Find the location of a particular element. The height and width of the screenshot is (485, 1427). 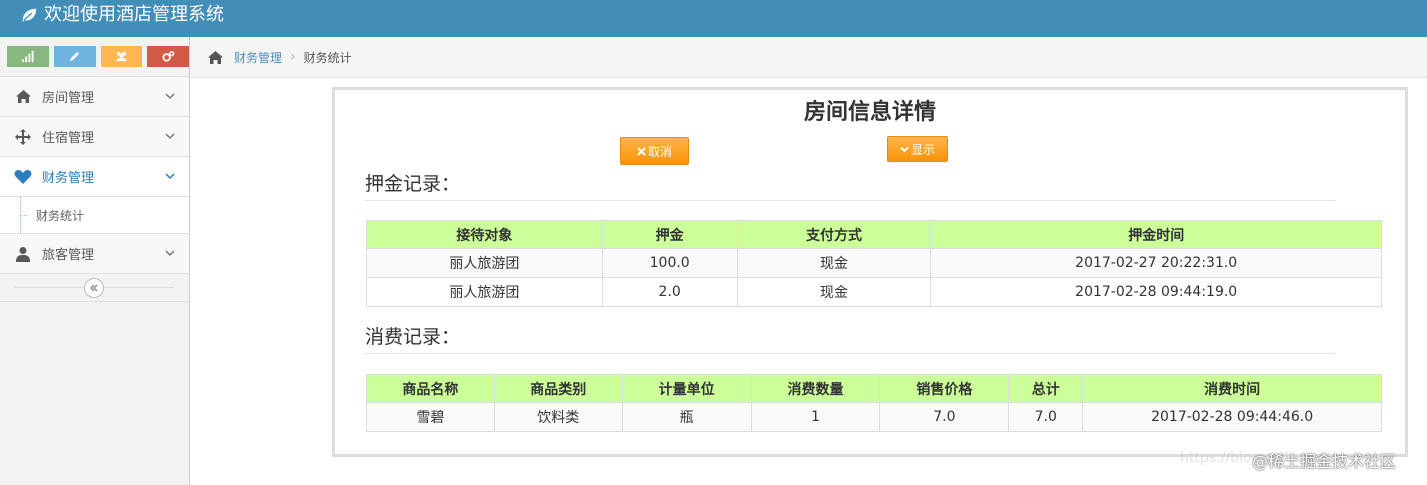

column-header: 消费时间 is located at coordinates (1232, 388).